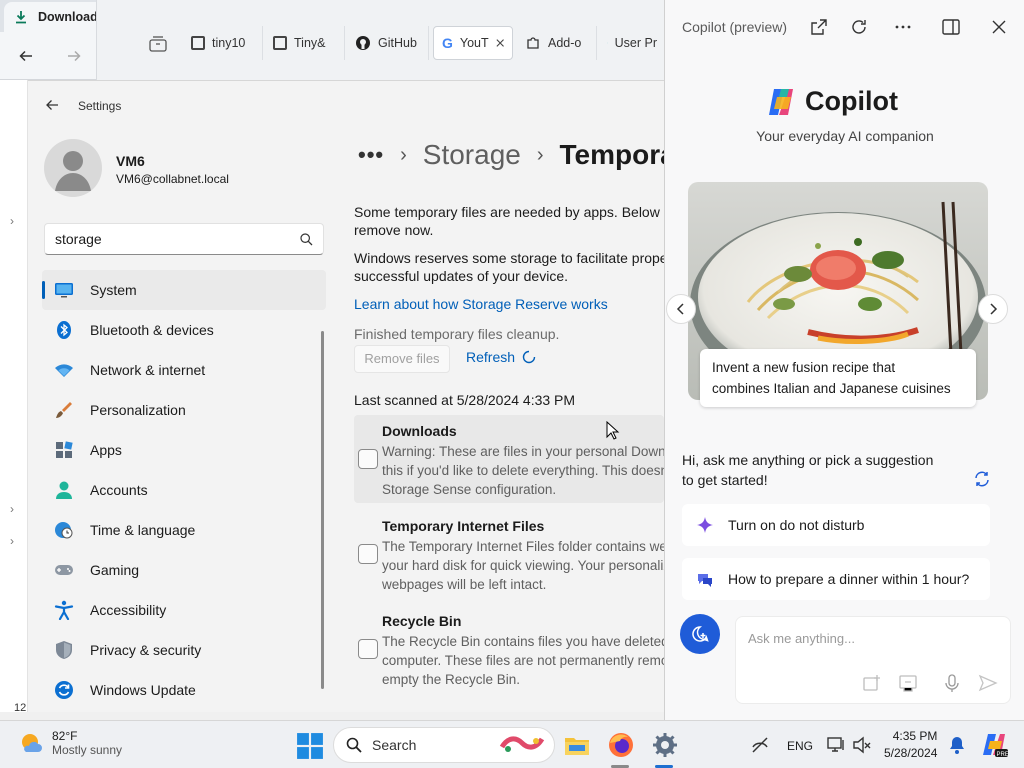 The image size is (1024, 768). Describe the element at coordinates (836, 745) in the screenshot. I see `network-monitor-icon` at that location.